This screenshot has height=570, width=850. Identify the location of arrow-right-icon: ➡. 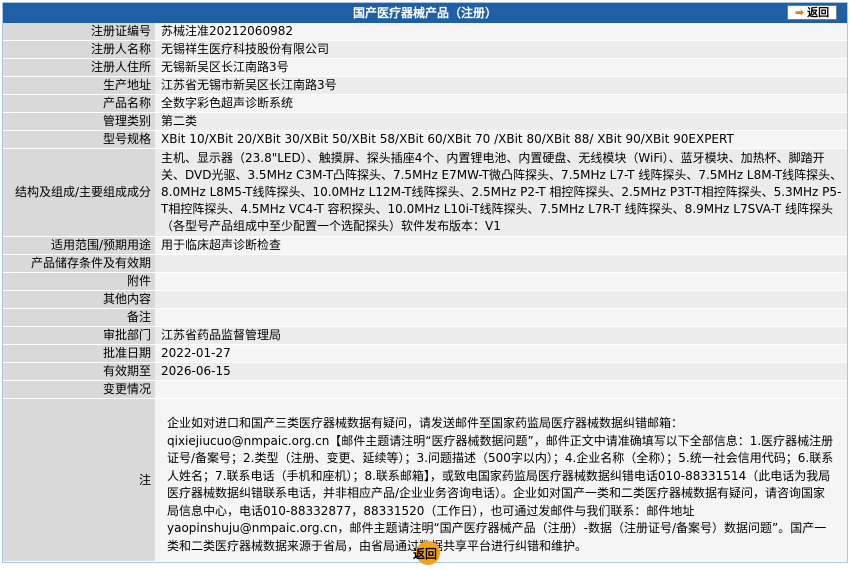
(799, 12).